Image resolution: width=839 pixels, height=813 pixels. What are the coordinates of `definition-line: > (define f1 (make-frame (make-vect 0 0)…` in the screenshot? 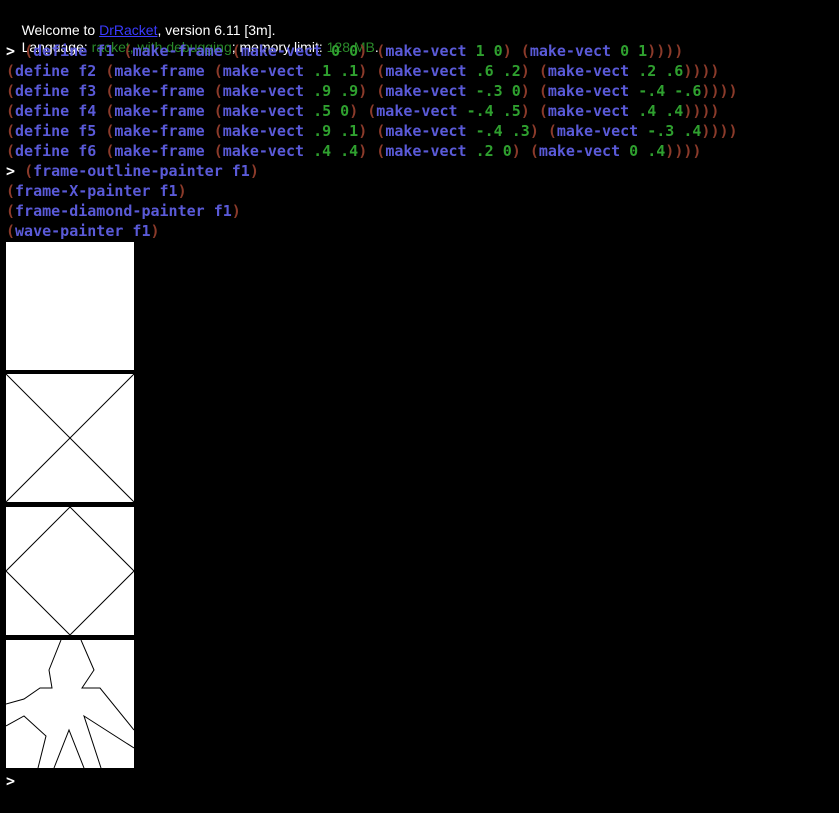 It's located at (344, 51).